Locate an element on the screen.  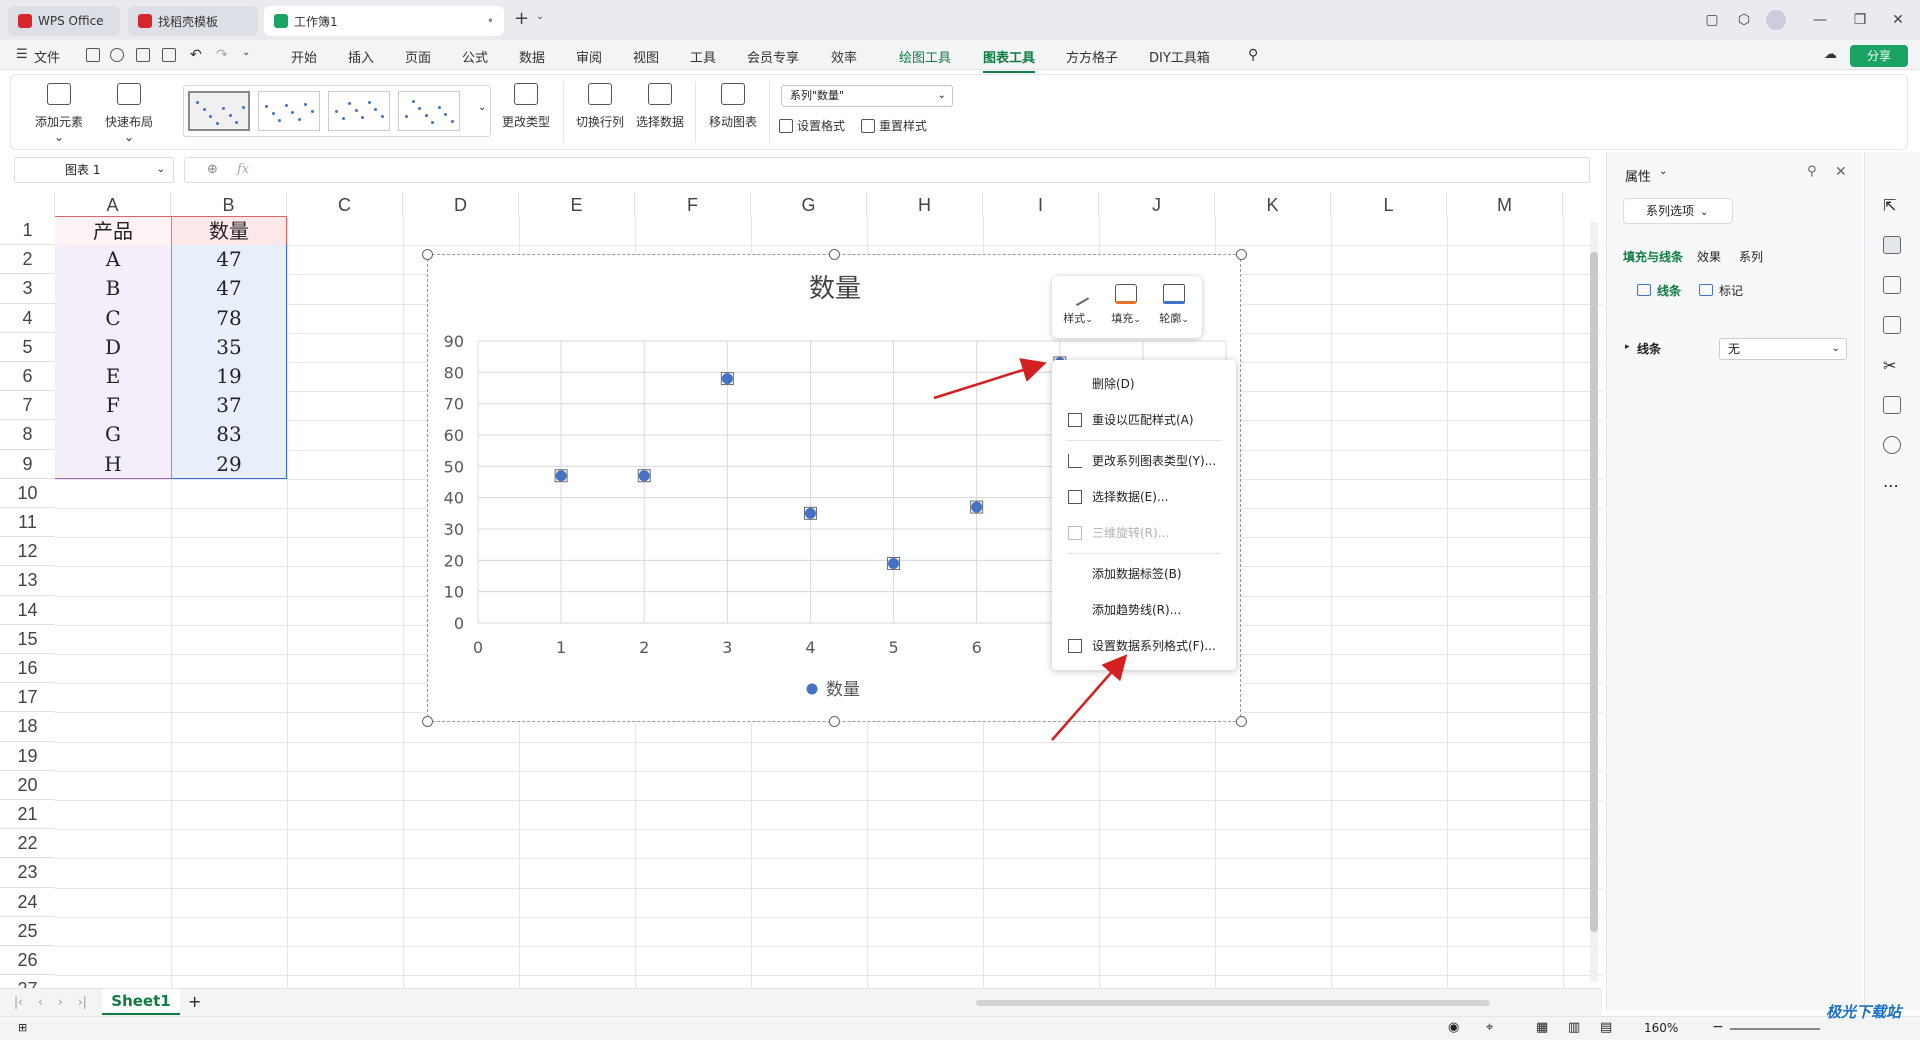
print-preview-icon is located at coordinates (169, 55).